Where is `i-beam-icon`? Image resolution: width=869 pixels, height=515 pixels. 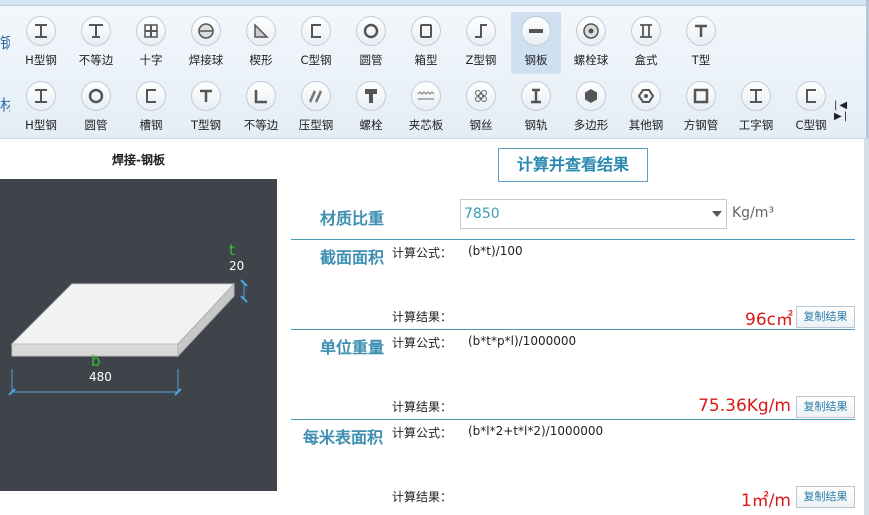 i-beam-icon is located at coordinates (756, 96).